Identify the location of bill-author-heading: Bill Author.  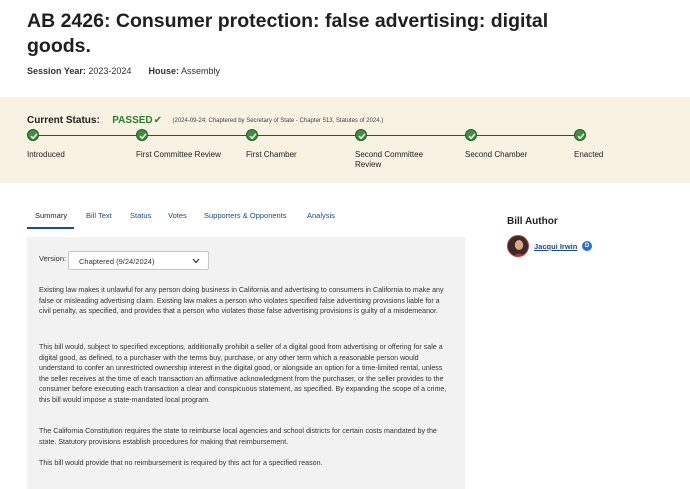
(532, 221).